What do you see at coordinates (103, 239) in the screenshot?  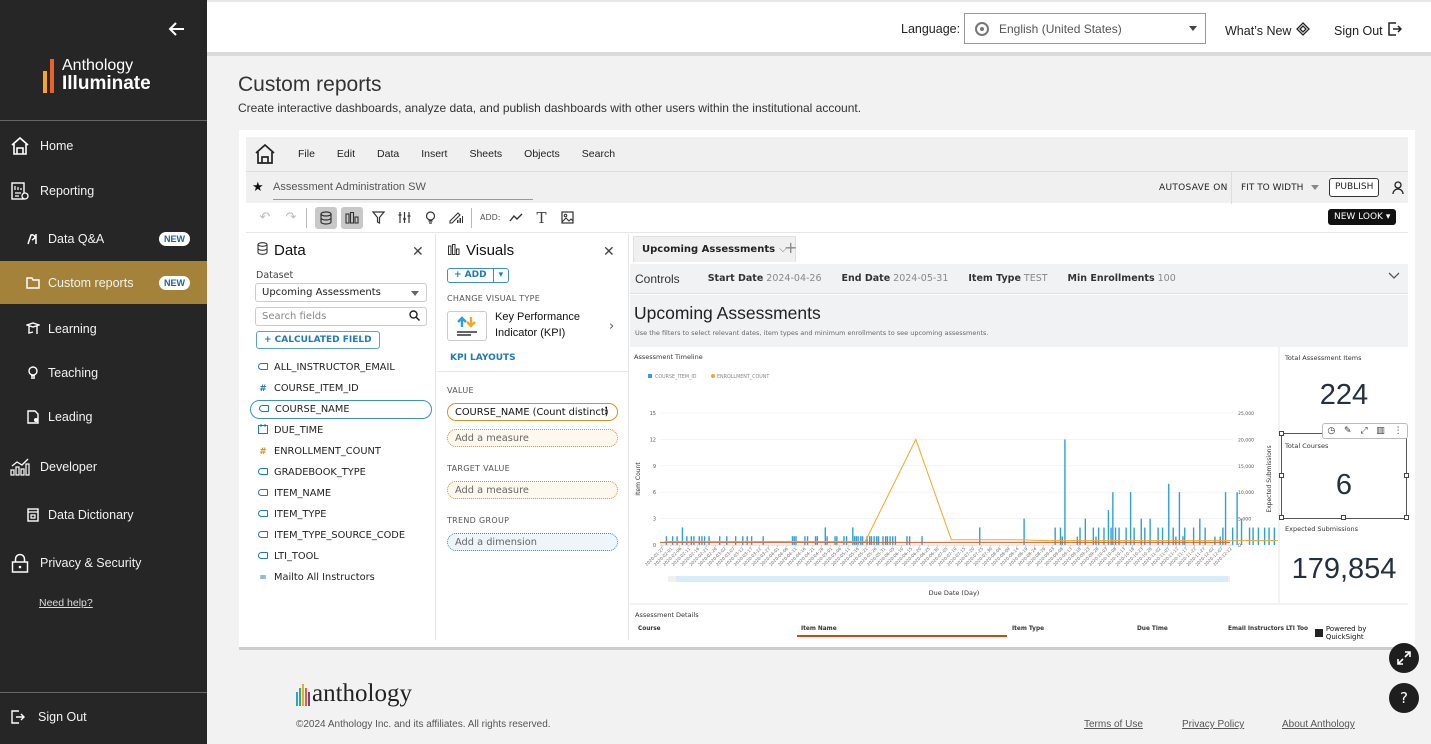 I see `sidebar-item-data-qa: Data Q&A NEW` at bounding box center [103, 239].